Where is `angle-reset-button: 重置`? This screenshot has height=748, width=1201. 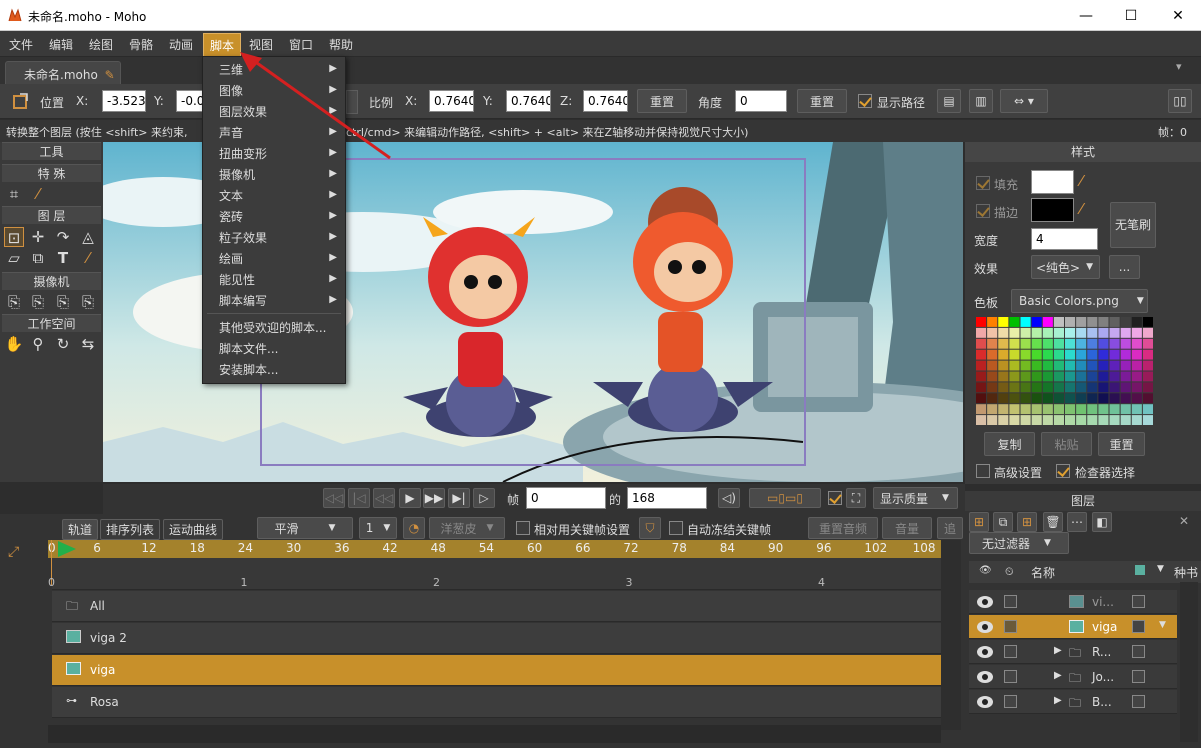
angle-reset-button: 重置 is located at coordinates (822, 101).